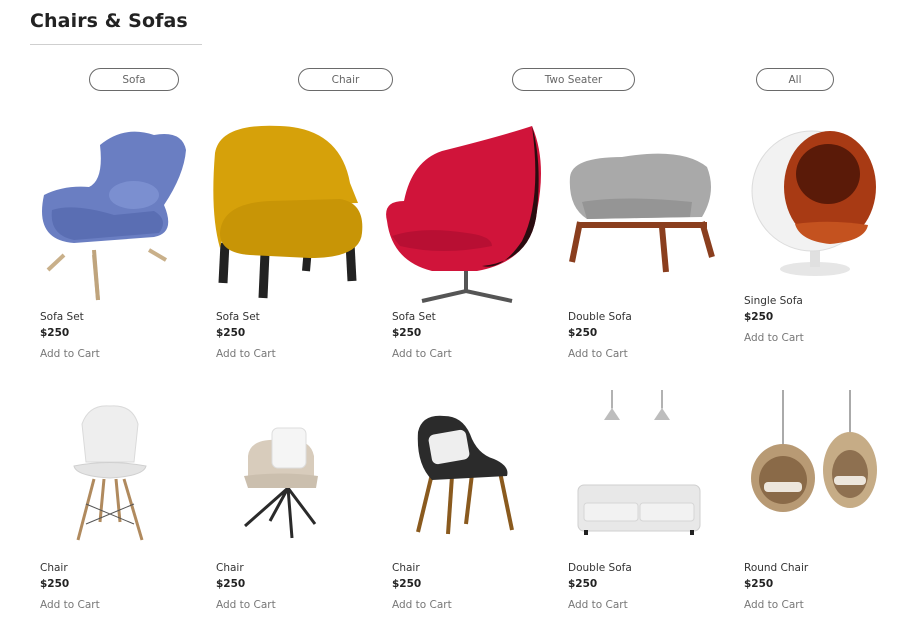  Describe the element at coordinates (345, 79) in the screenshot. I see `filter-chair-button: Chair` at that location.